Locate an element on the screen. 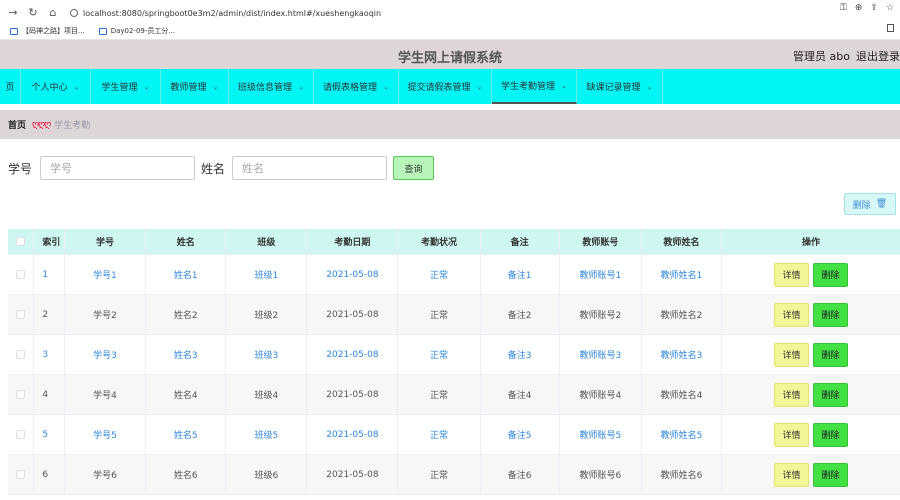 The image size is (900, 500). cell-teacher-account: 教师账号5 is located at coordinates (601, 434).